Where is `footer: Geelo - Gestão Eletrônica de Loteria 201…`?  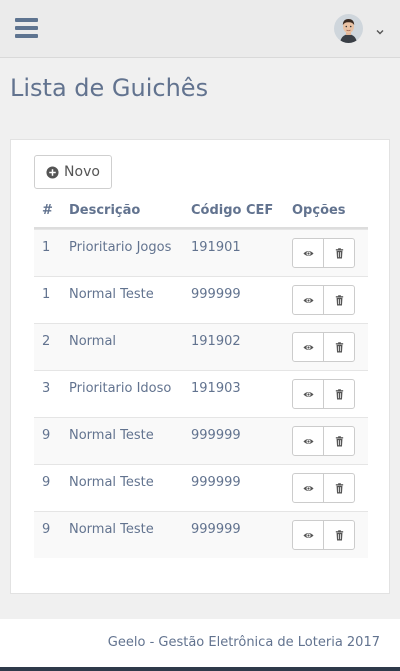
footer: Geelo - Gestão Eletrônica de Loteria 201… is located at coordinates (200, 643).